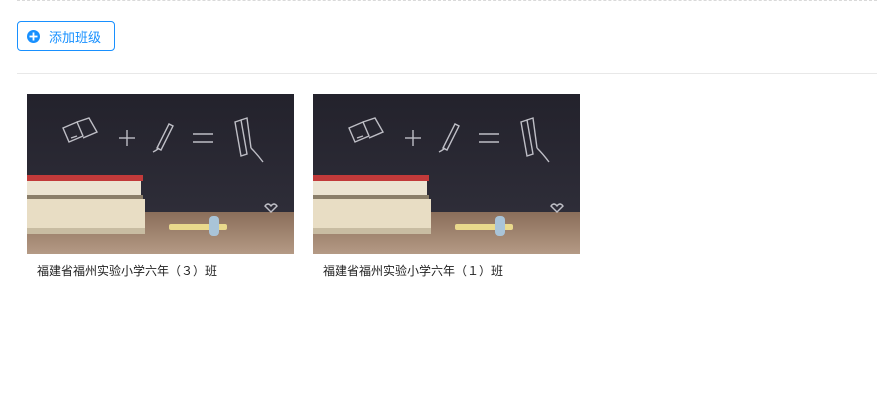 The height and width of the screenshot is (404, 892). Describe the element at coordinates (447, 73) in the screenshot. I see `toolbar-divider` at that location.